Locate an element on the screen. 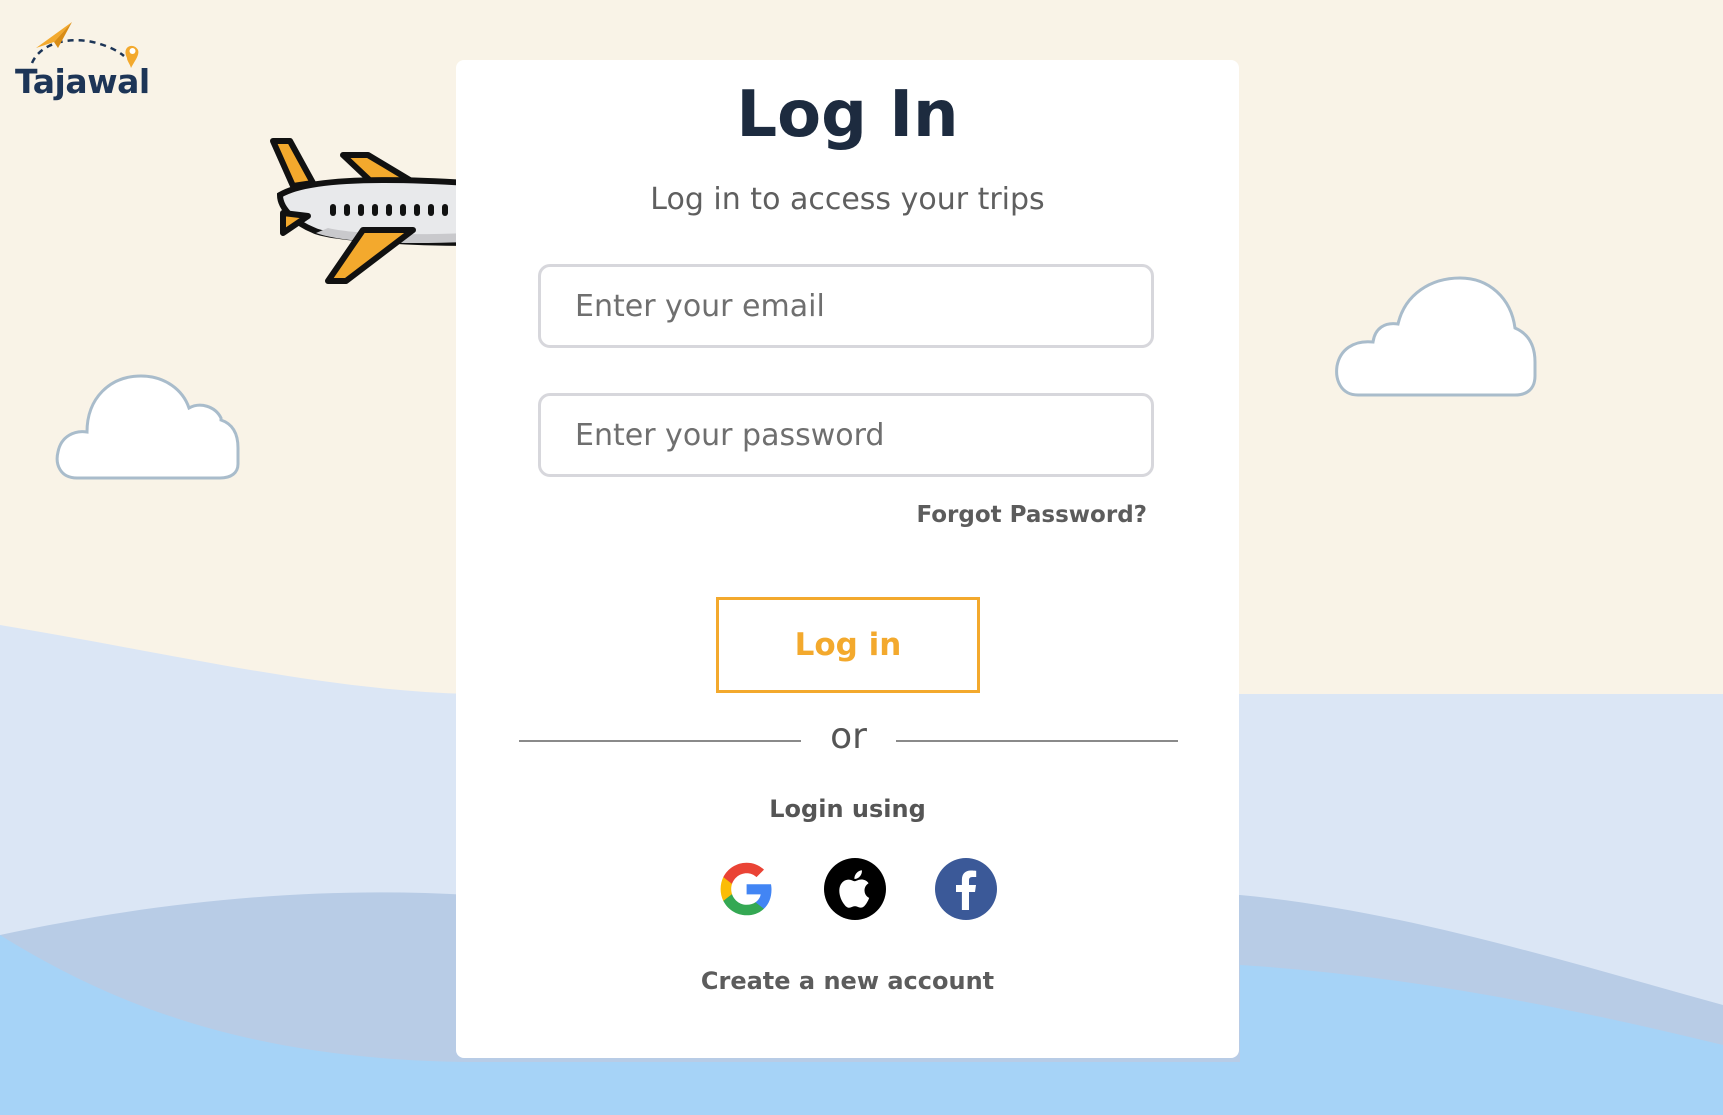 The image size is (1723, 1115). google-icon is located at coordinates (746, 889).